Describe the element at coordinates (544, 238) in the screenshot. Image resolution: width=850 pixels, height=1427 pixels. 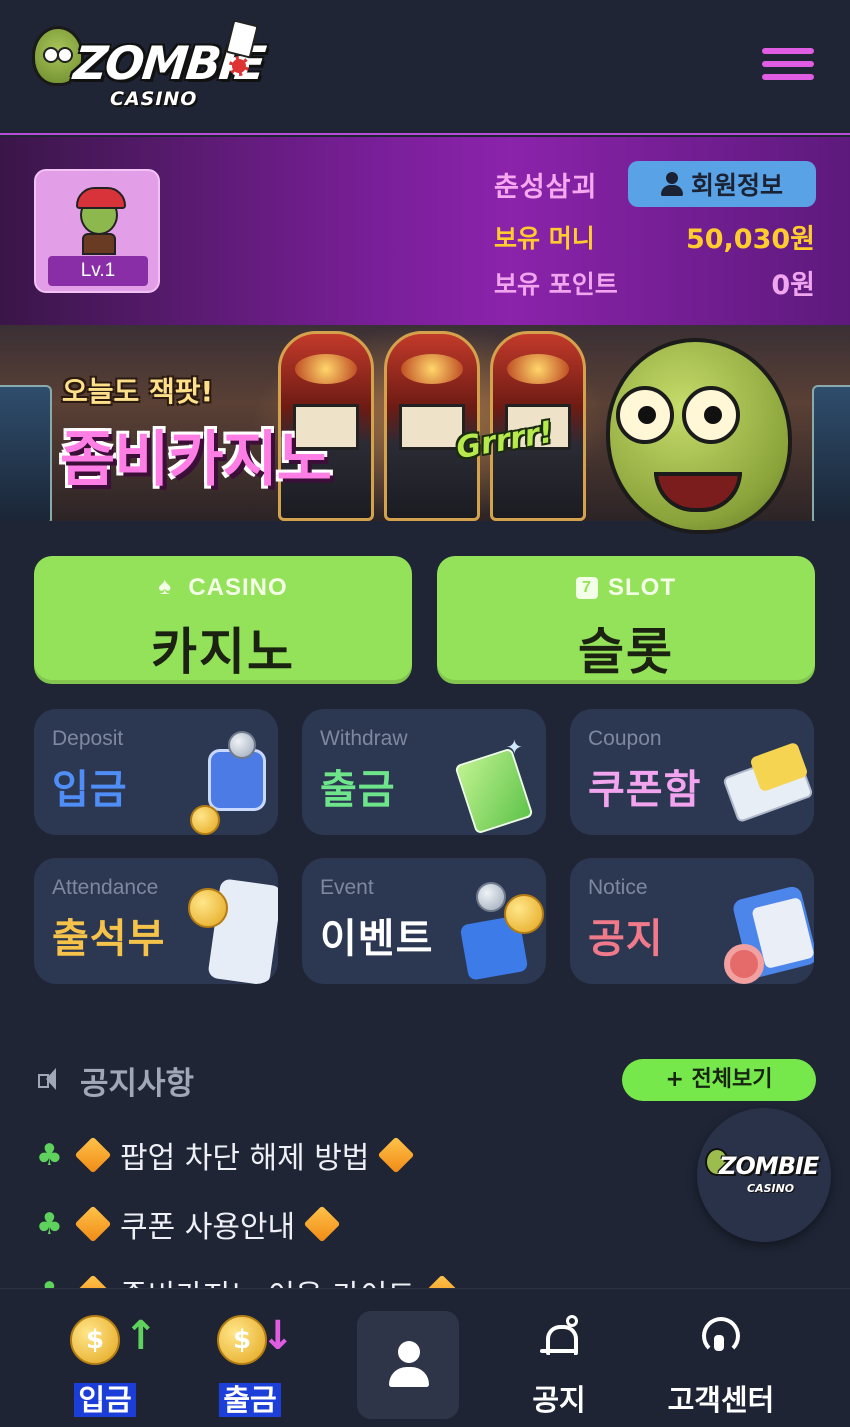
I see `money-label: 보유 머니` at that location.